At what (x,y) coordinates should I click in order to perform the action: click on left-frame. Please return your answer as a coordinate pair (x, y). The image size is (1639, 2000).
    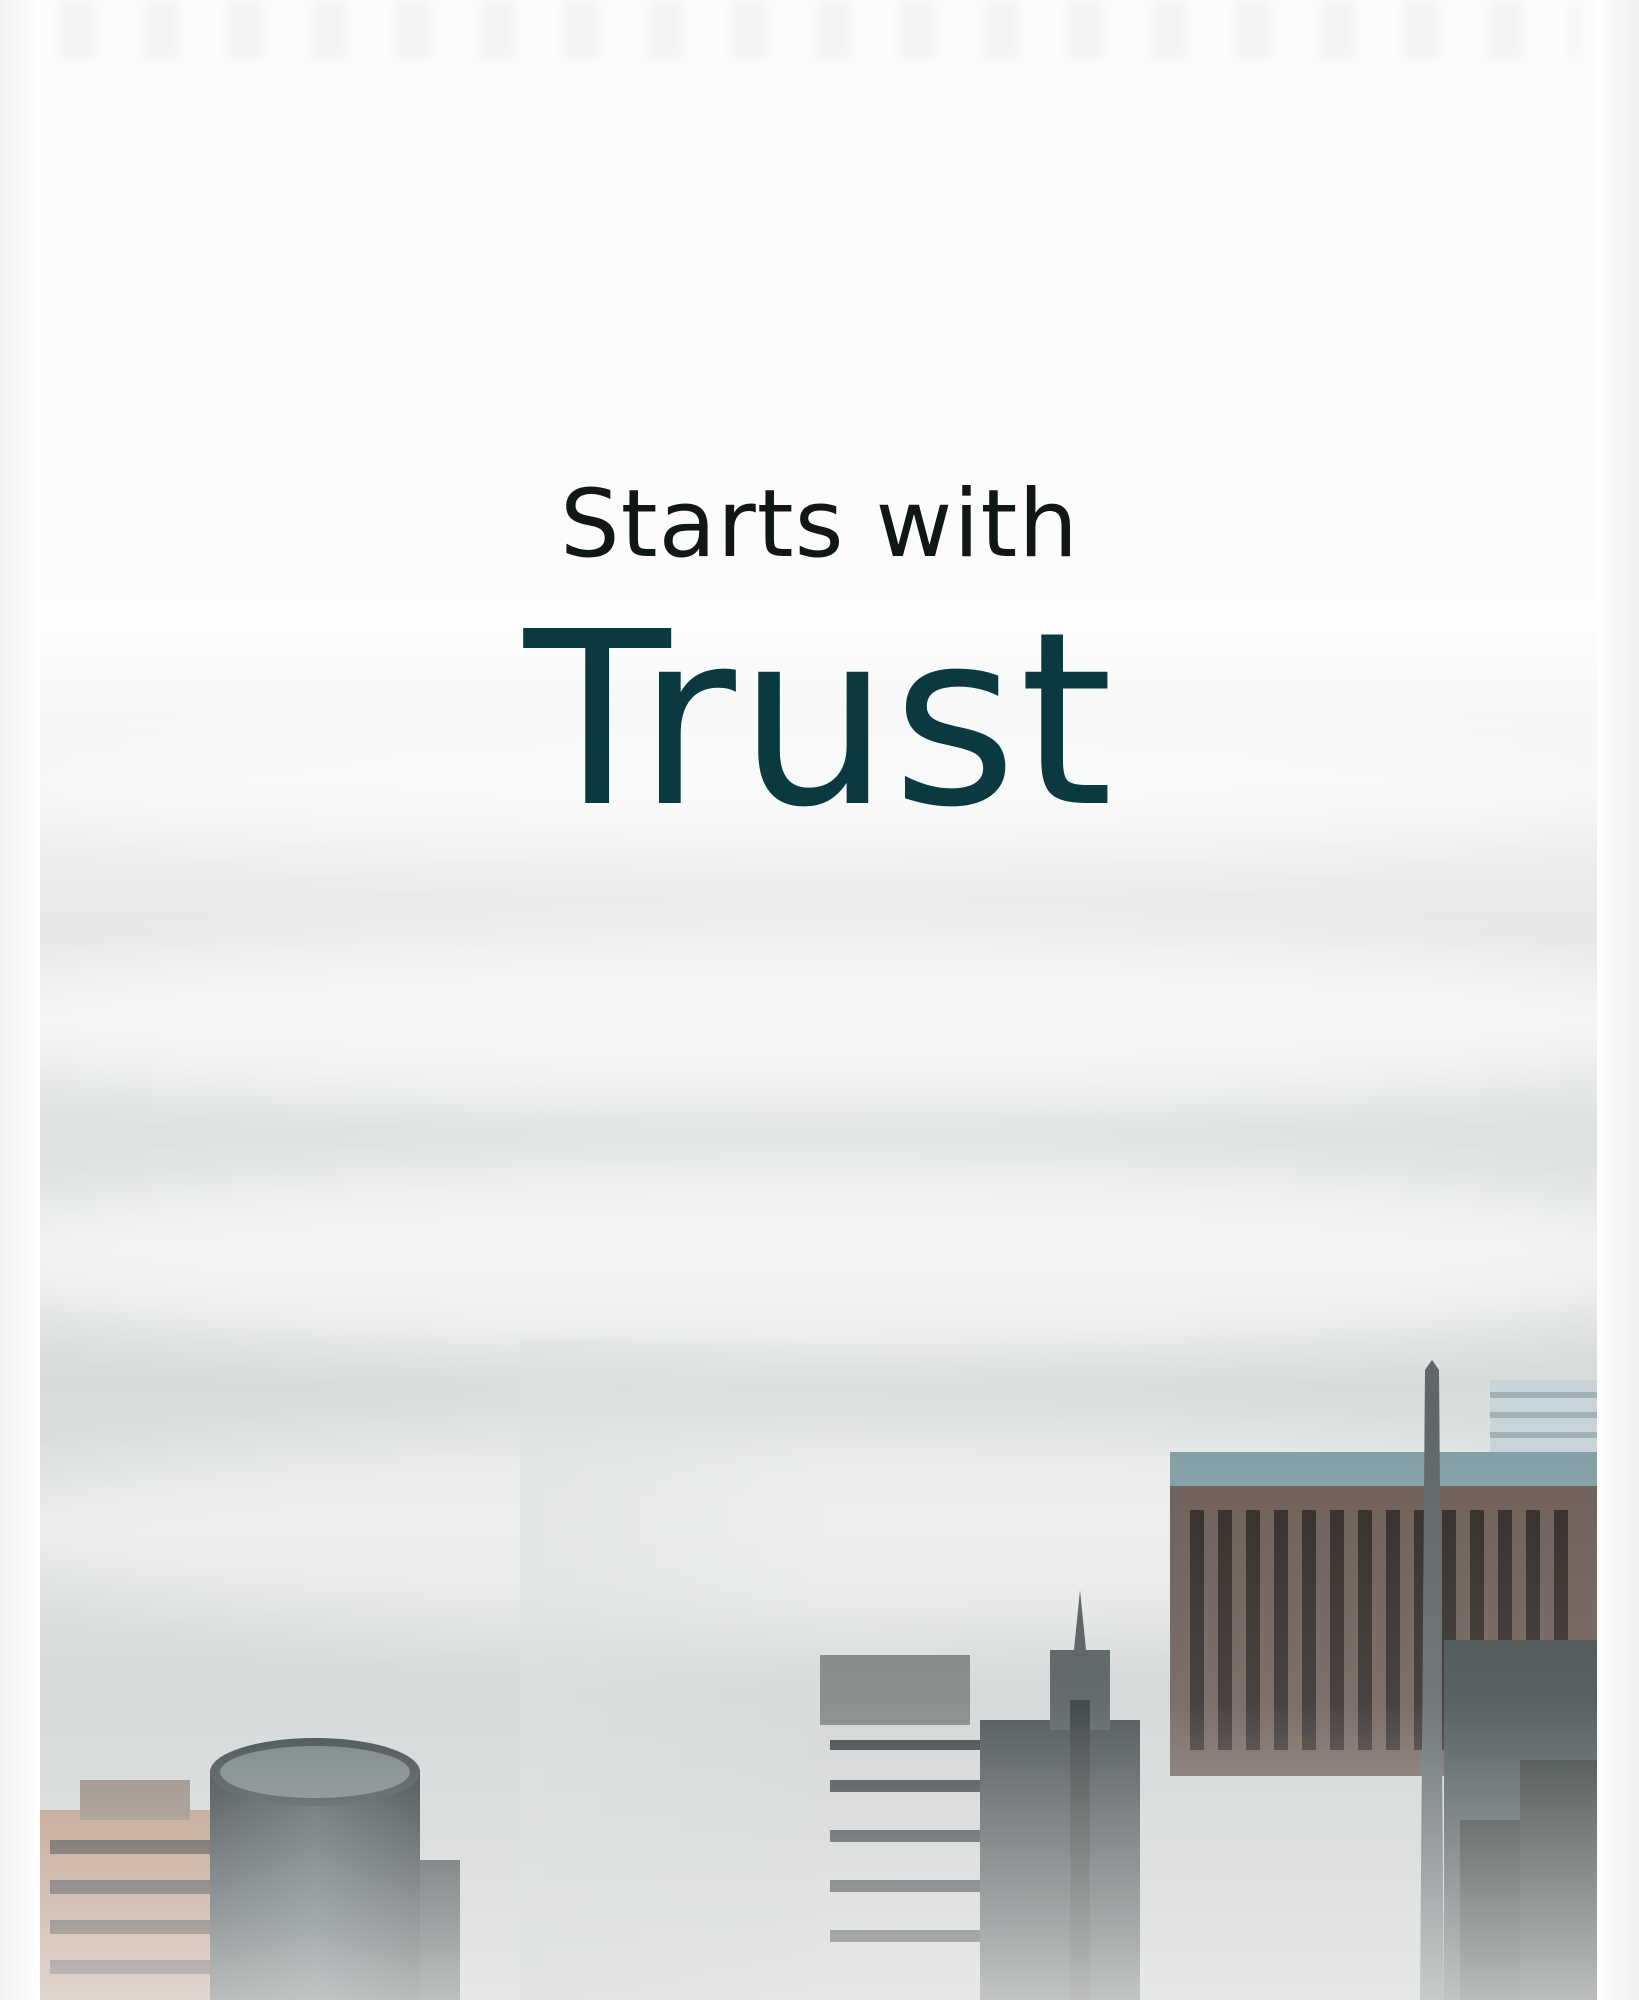
    Looking at the image, I should click on (20, 1000).